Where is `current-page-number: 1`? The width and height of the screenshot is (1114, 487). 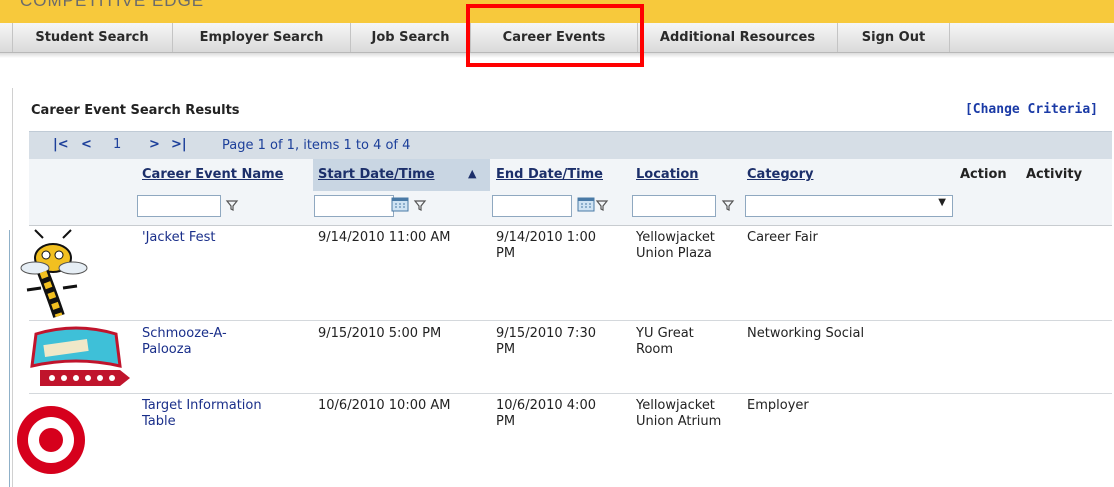 current-page-number: 1 is located at coordinates (117, 144).